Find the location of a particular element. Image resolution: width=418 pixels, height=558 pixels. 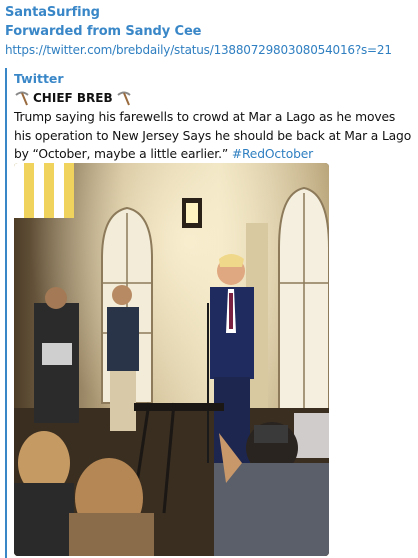

preview-accent-bar is located at coordinates (6, 313).